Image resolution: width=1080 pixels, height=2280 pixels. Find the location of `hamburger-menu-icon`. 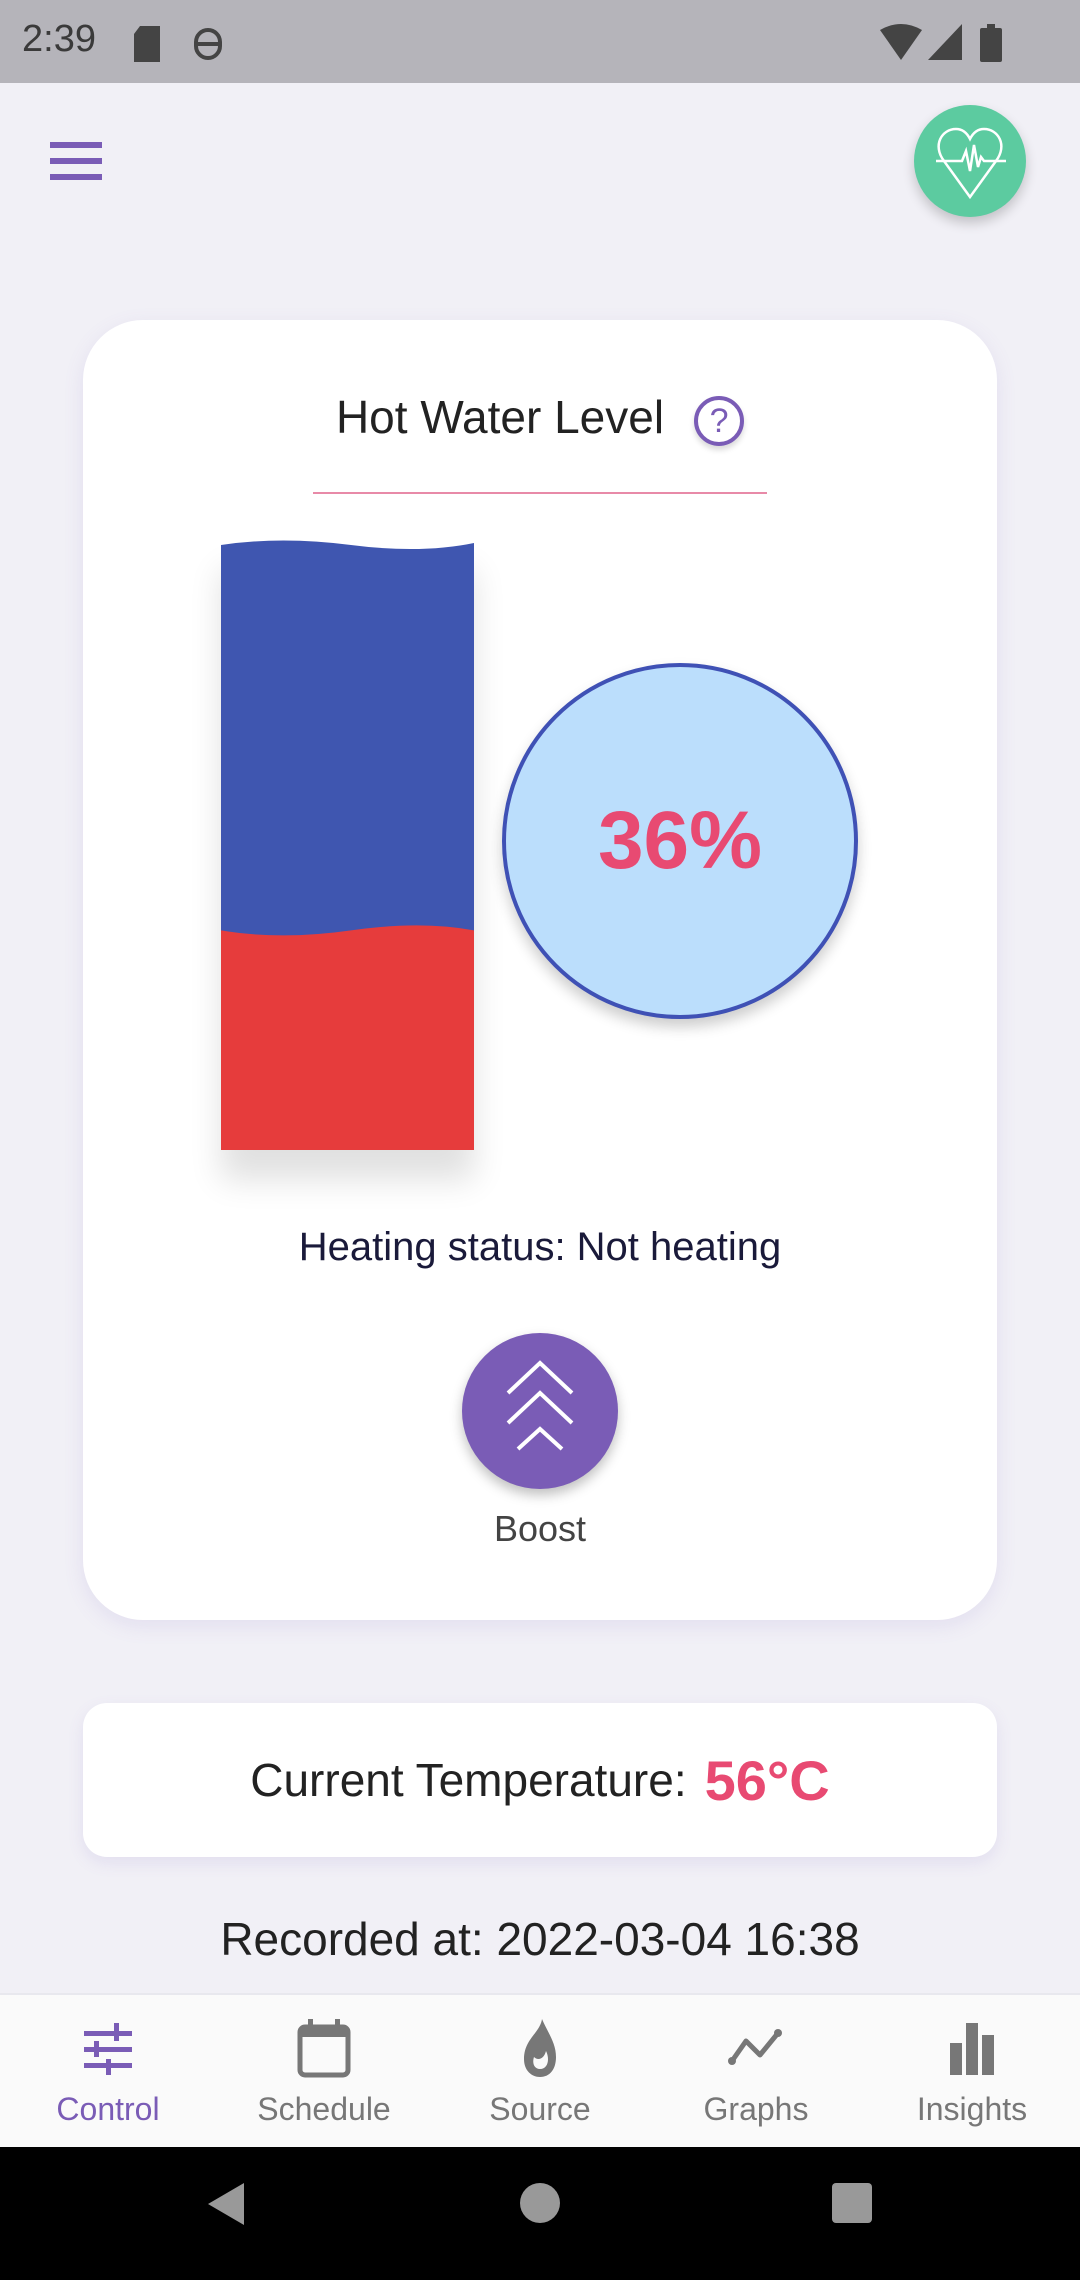

hamburger-menu-icon is located at coordinates (76, 162).